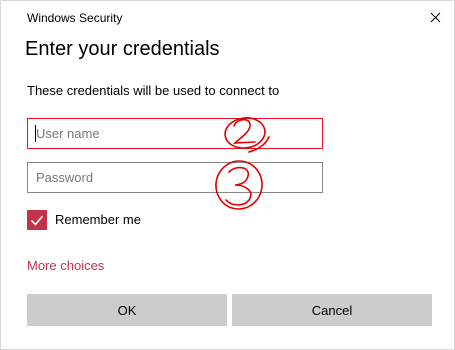 The height and width of the screenshot is (350, 455). What do you see at coordinates (35, 133) in the screenshot?
I see `text-caret` at bounding box center [35, 133].